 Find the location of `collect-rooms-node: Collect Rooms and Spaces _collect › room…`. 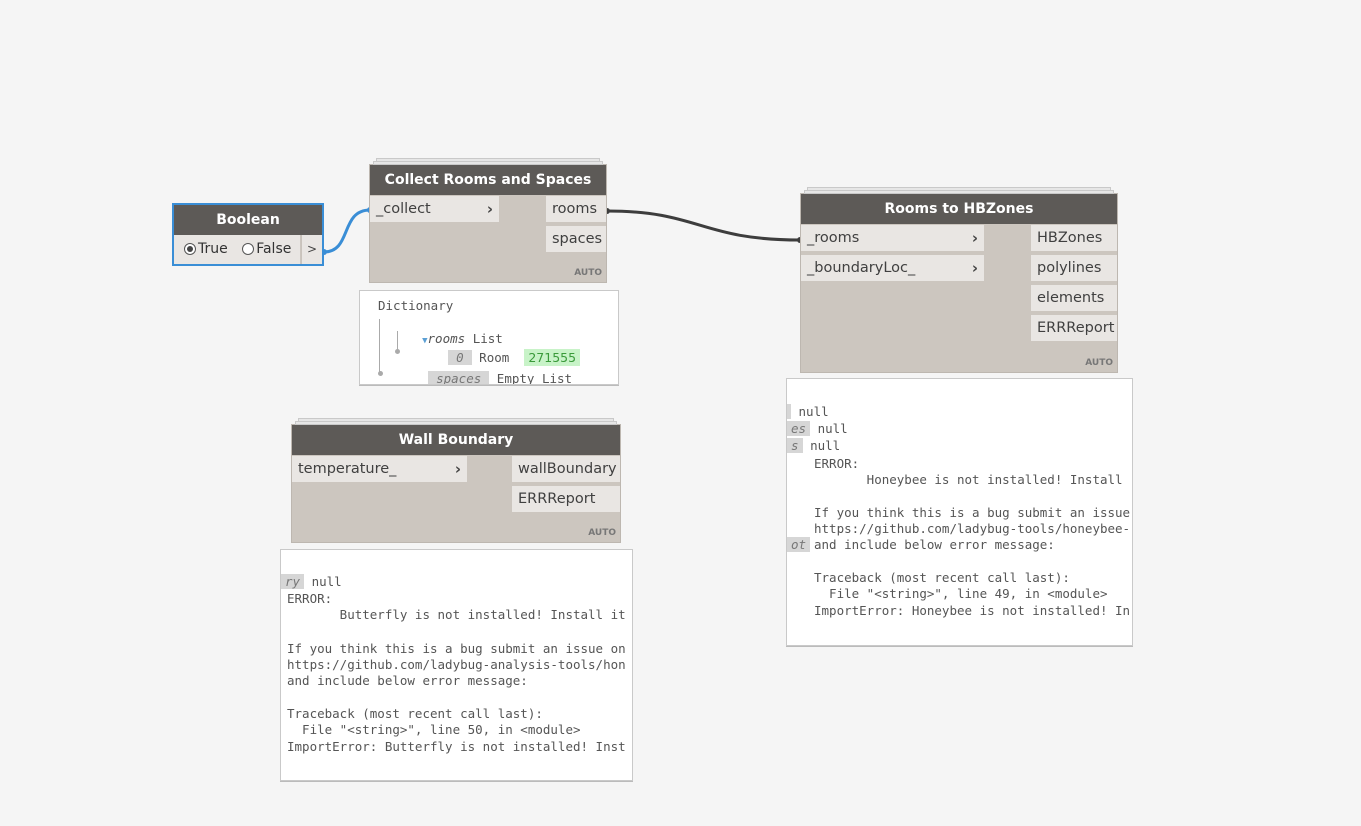

collect-rooms-node: Collect Rooms and Spaces _collect › room… is located at coordinates (488, 220).